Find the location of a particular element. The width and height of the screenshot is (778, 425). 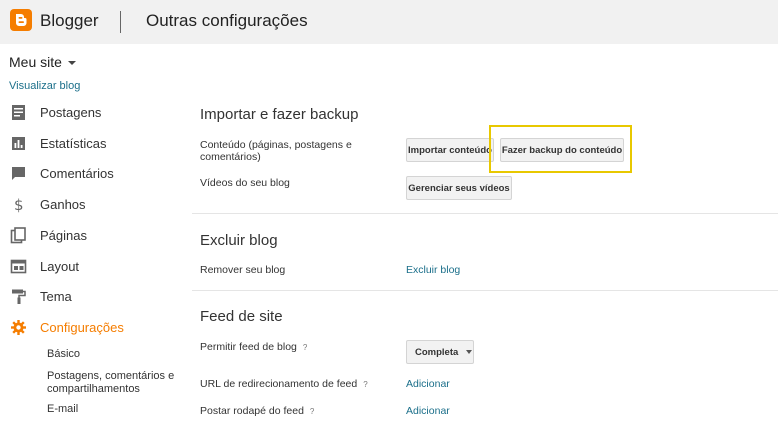

dollar-icon: $ is located at coordinates (19, 204).